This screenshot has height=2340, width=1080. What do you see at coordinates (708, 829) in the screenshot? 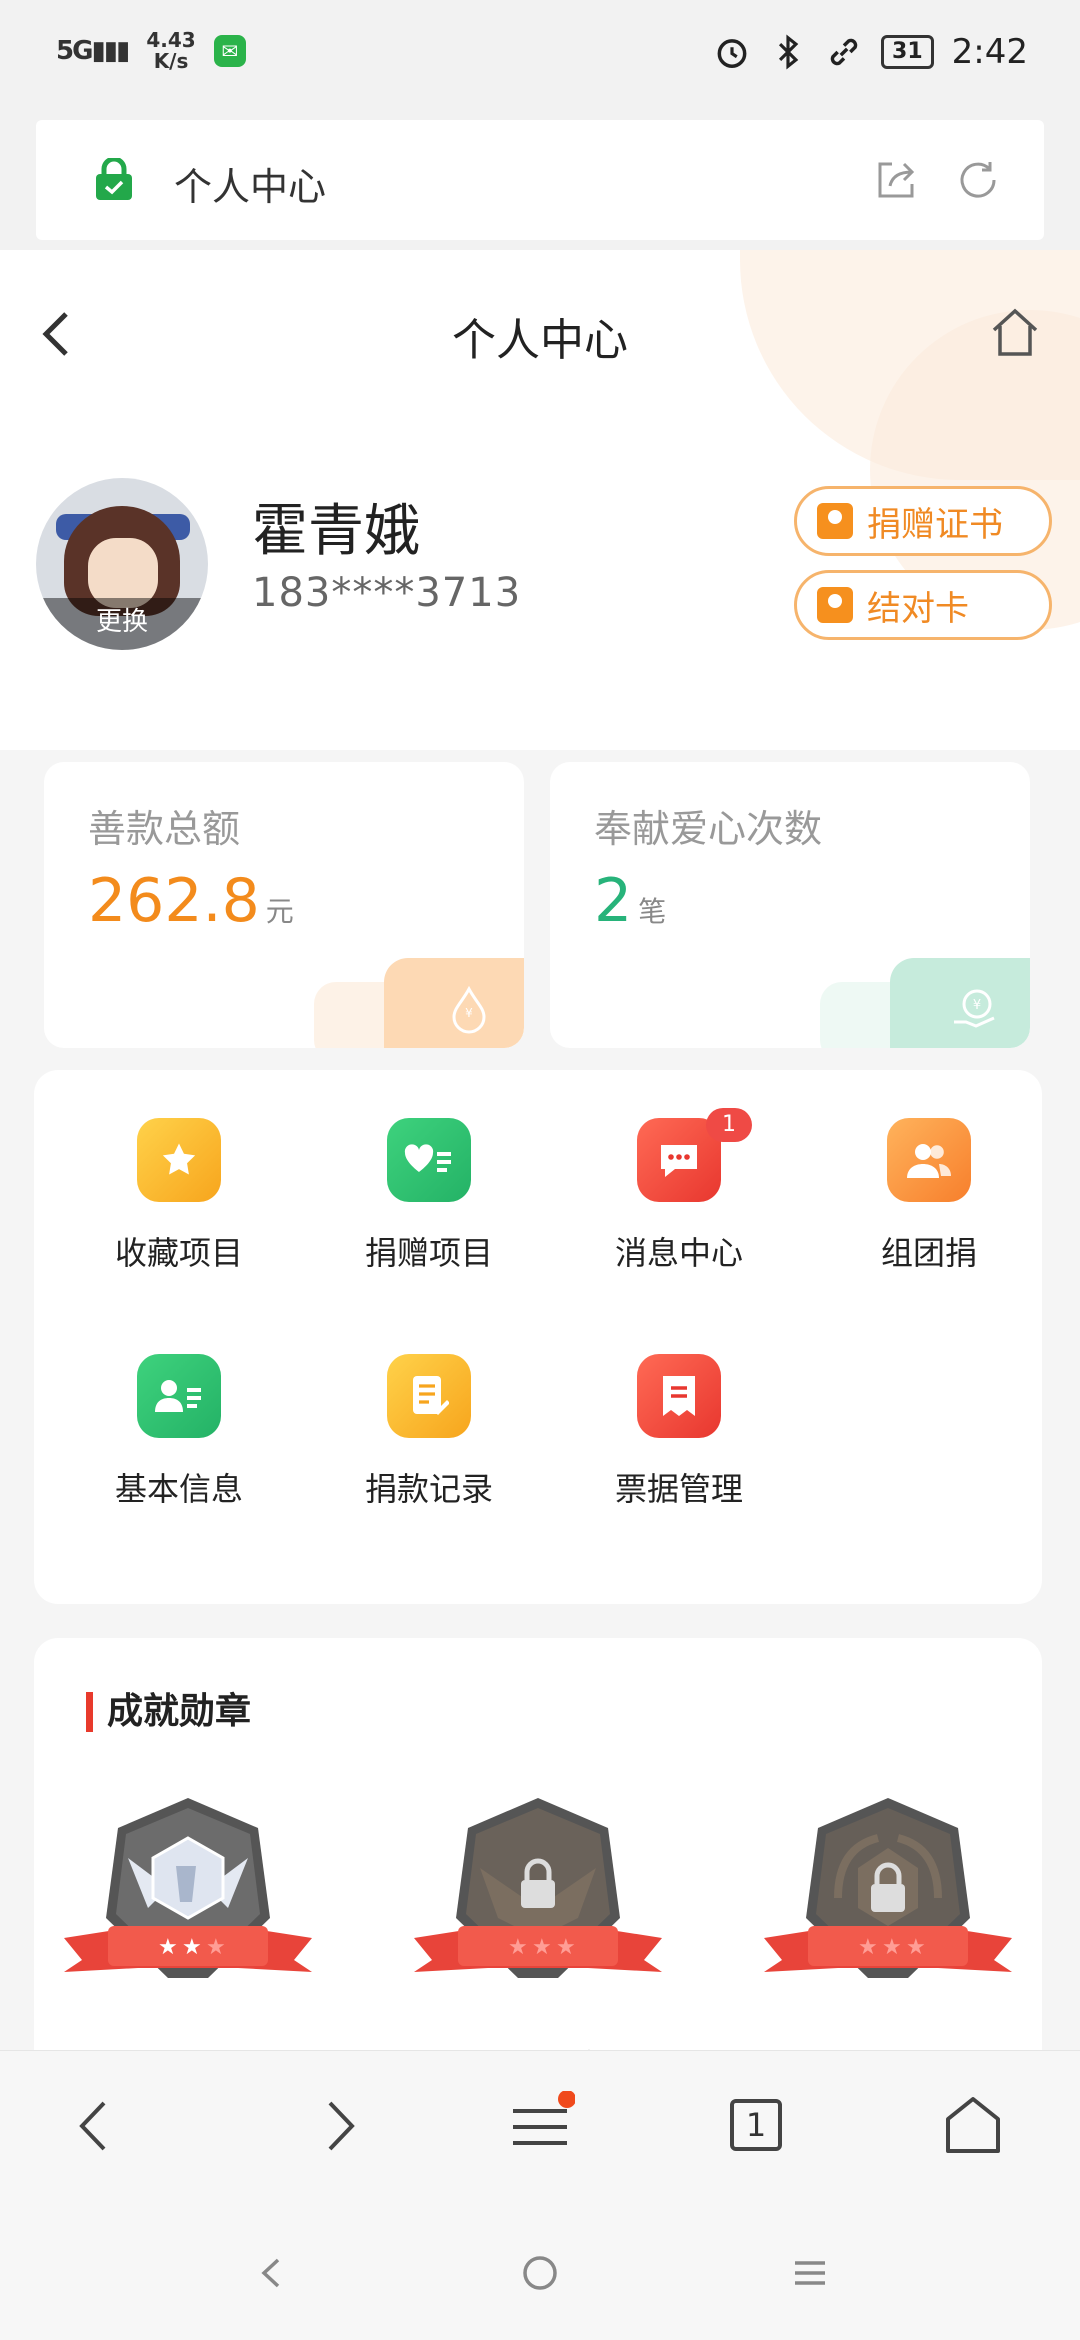
I see `stat-label: 奉献爱心次数` at bounding box center [708, 829].